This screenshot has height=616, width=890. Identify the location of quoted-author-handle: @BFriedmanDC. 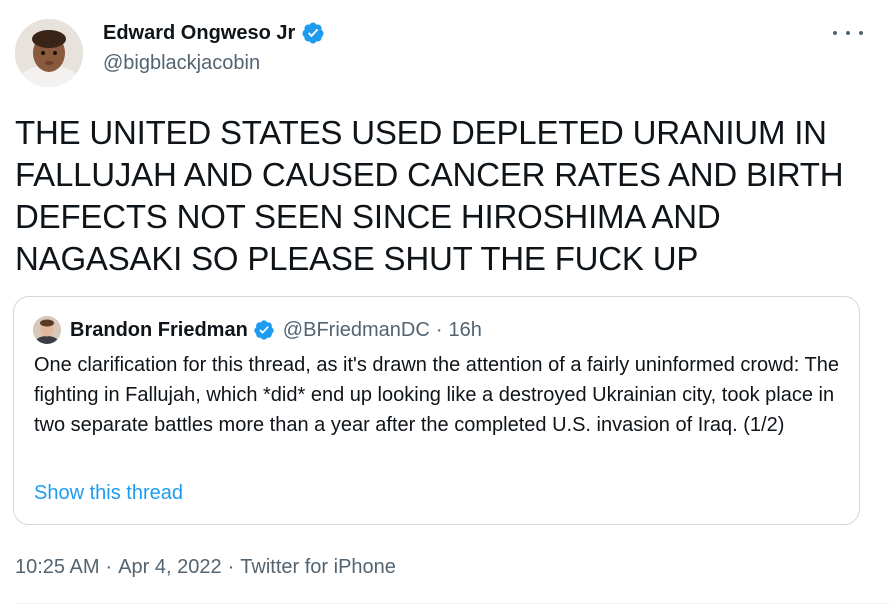
(356, 330).